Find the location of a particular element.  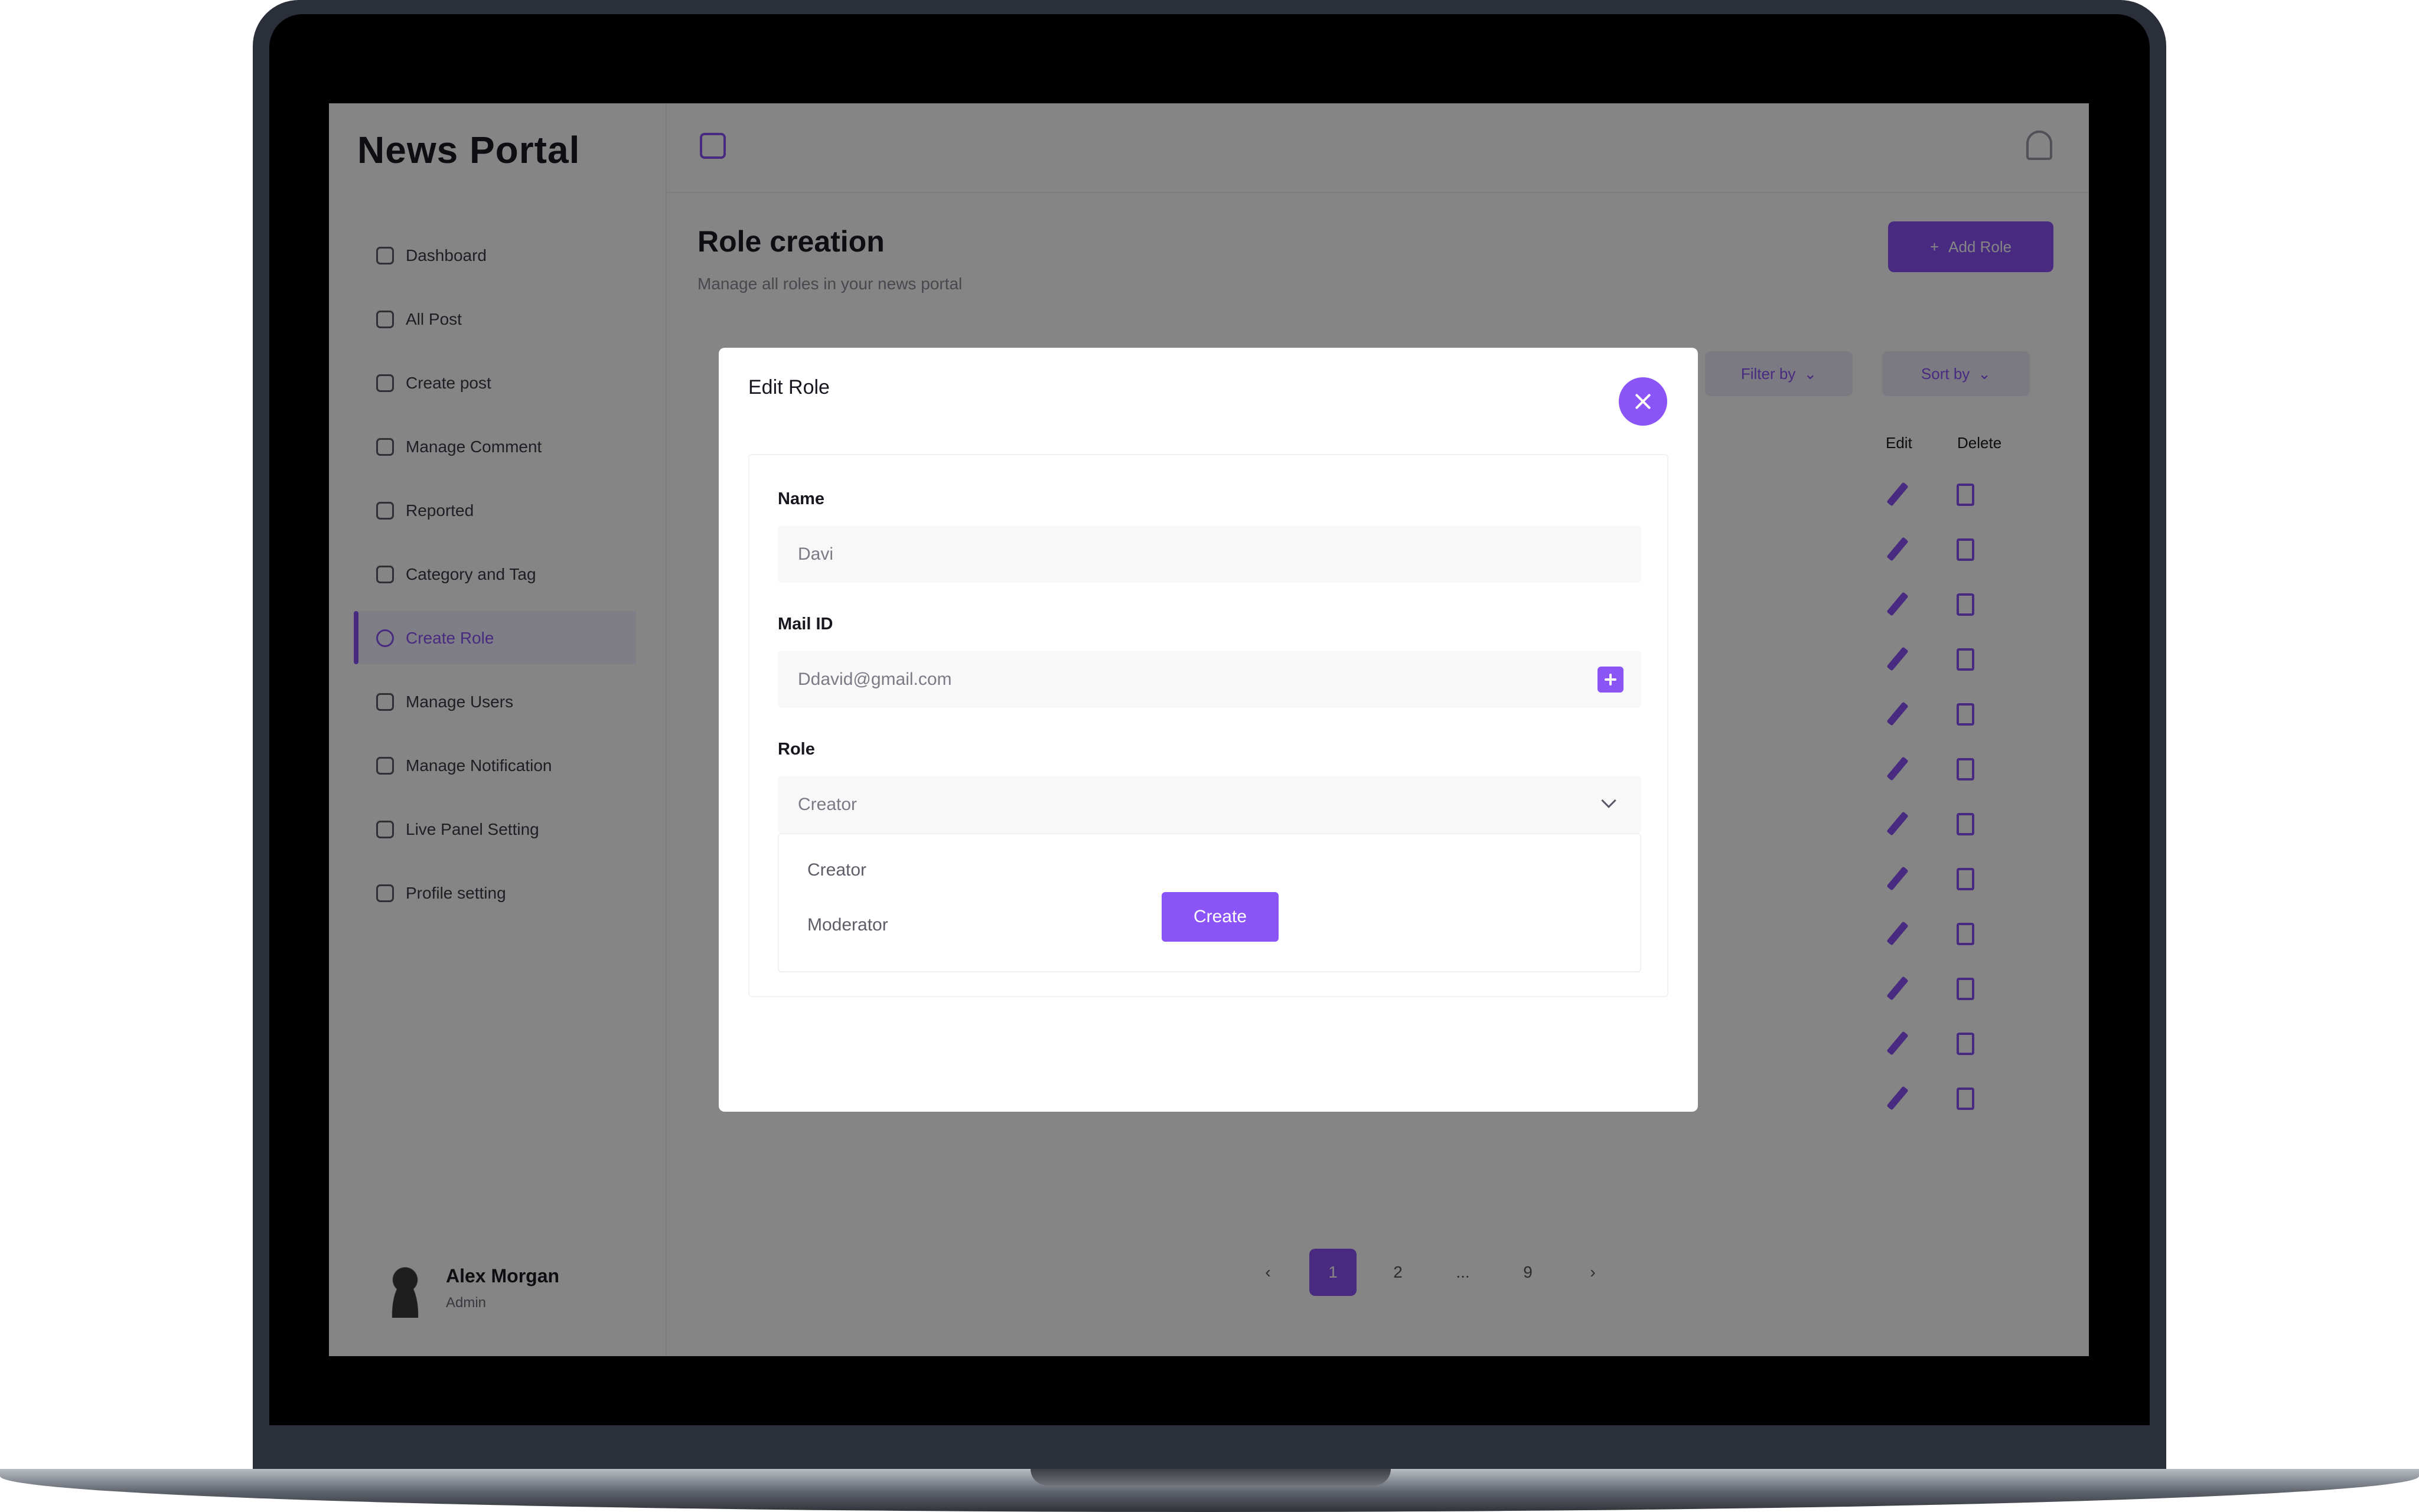

add-mail-plus-icon is located at coordinates (1610, 680).